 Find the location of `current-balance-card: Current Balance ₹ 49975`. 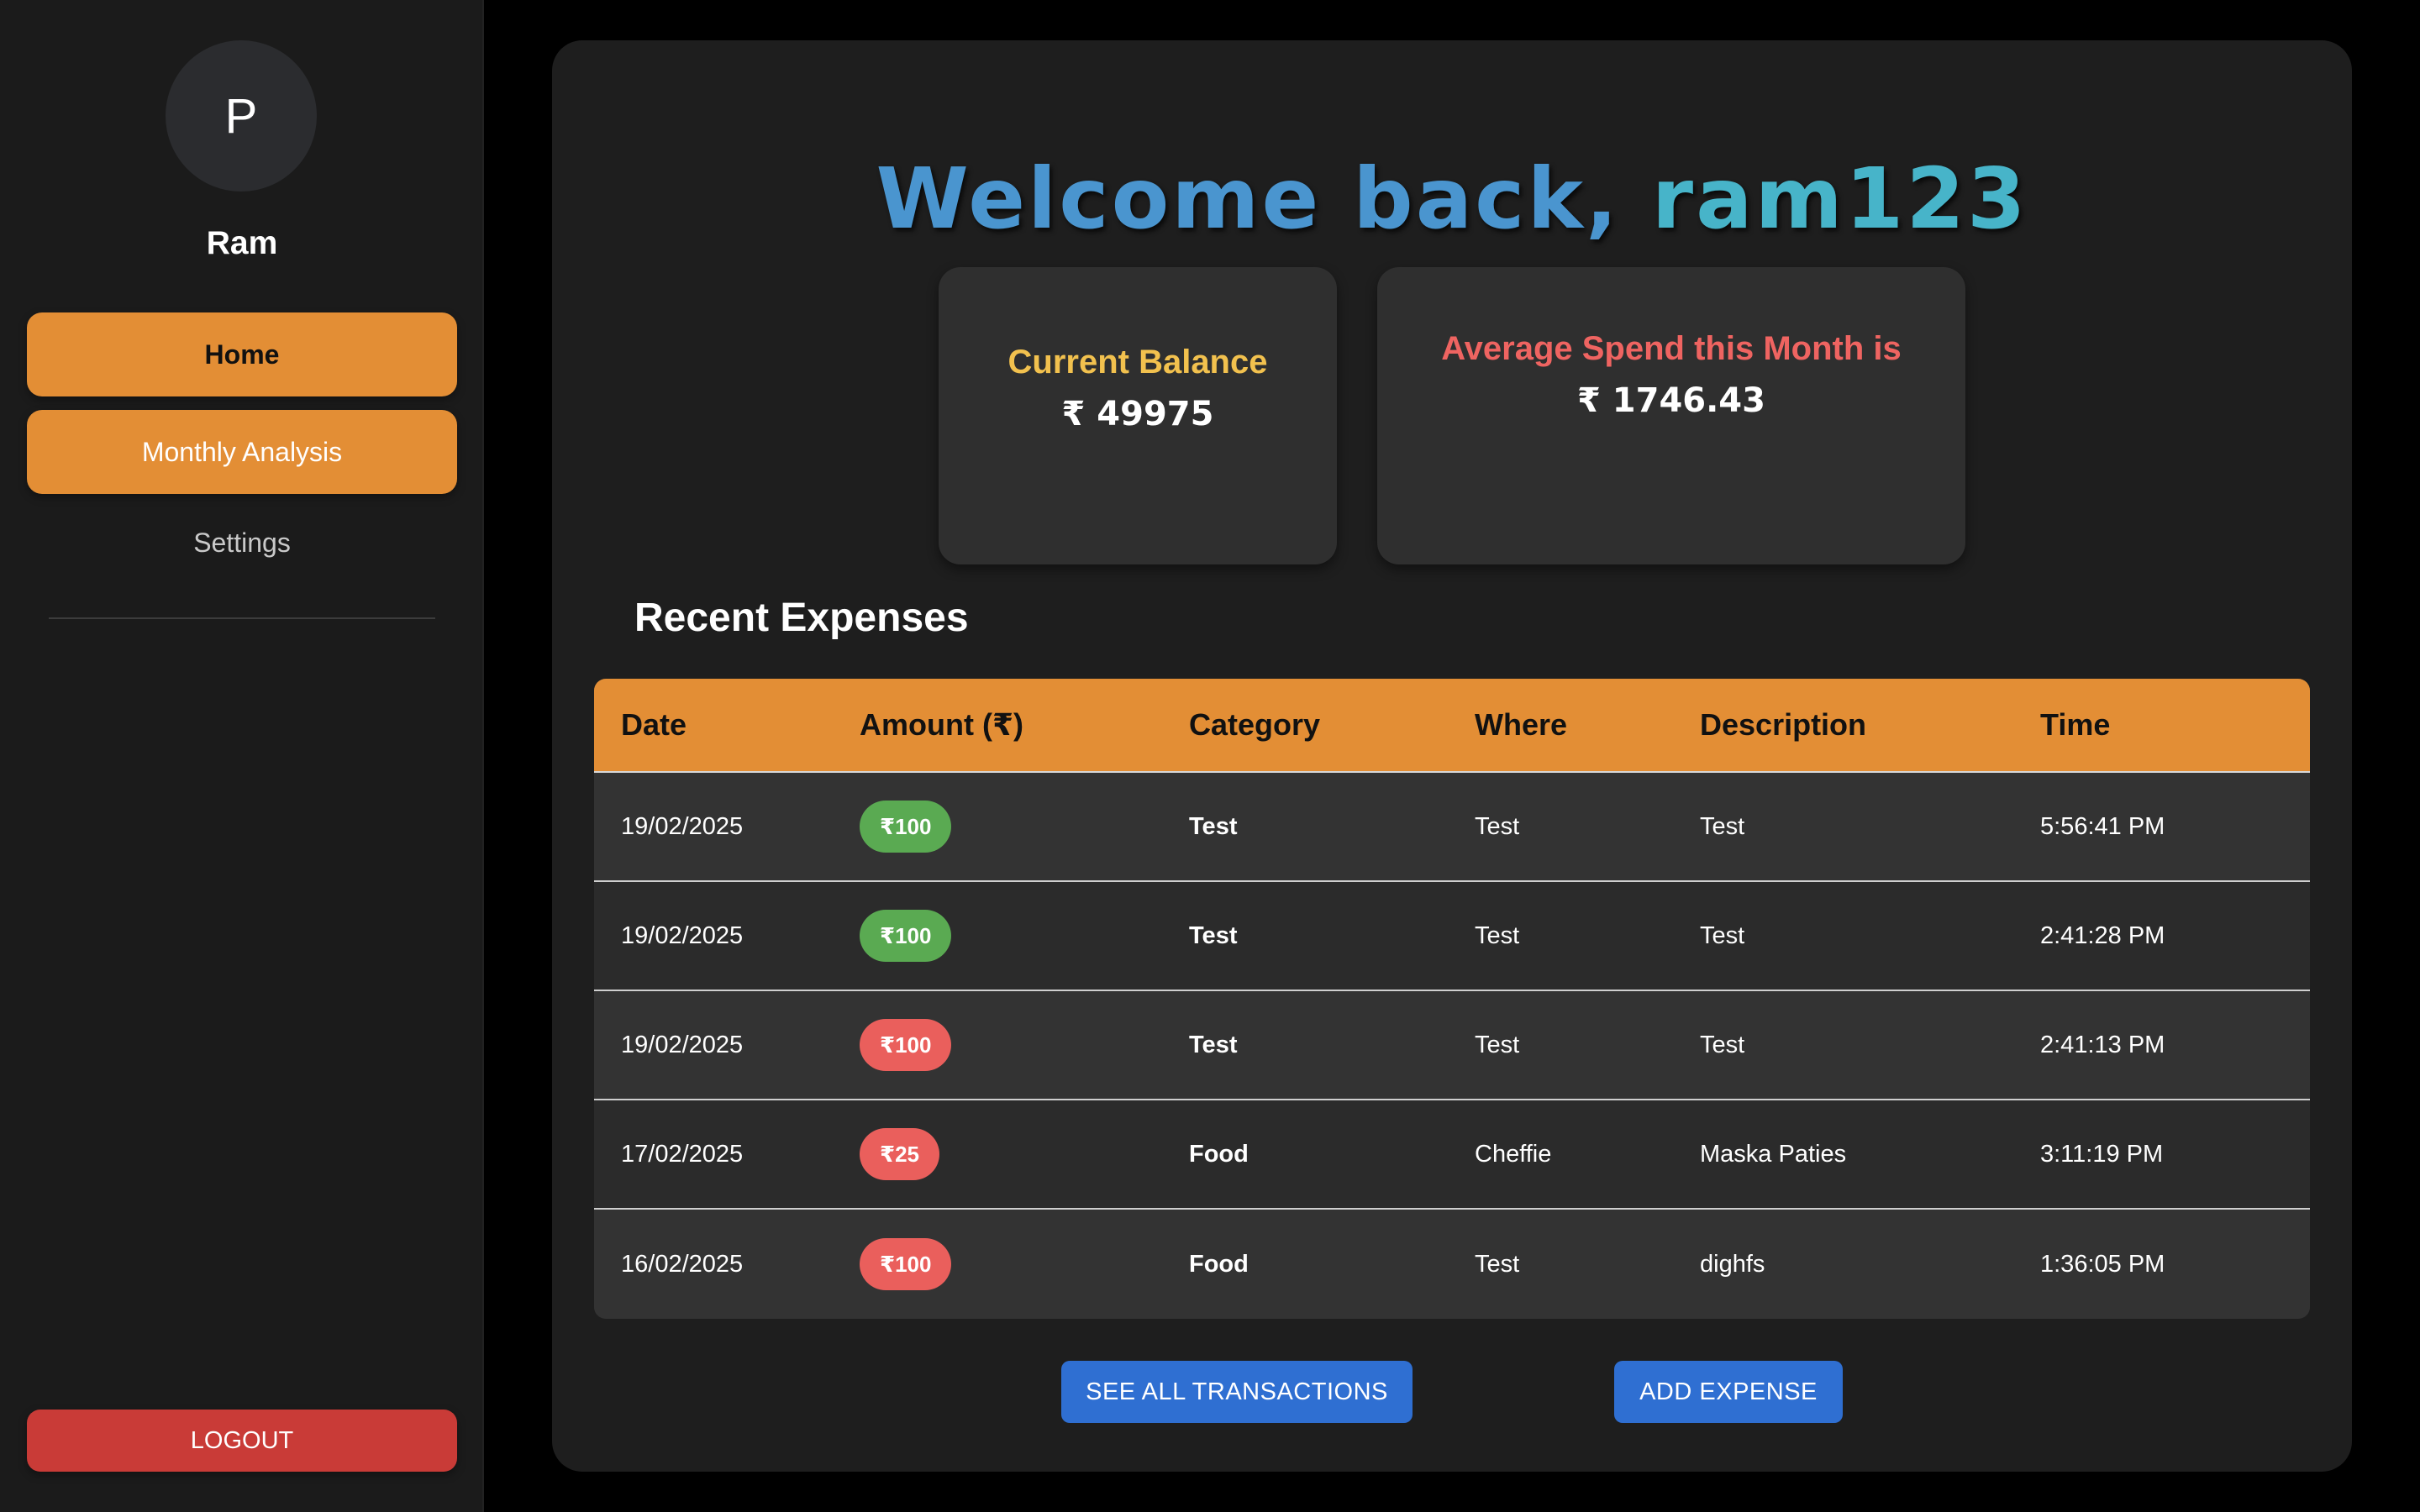

current-balance-card: Current Balance ₹ 49975 is located at coordinates (1138, 415).